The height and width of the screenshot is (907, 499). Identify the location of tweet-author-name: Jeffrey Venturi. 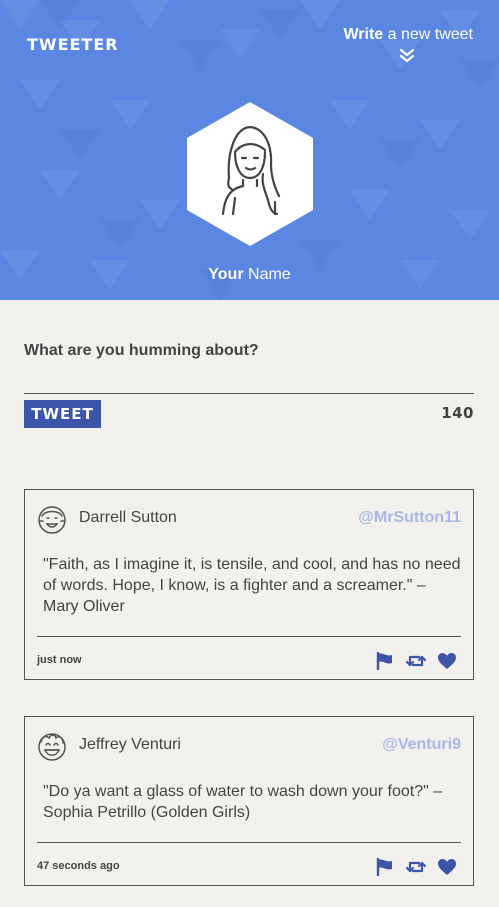
(130, 745).